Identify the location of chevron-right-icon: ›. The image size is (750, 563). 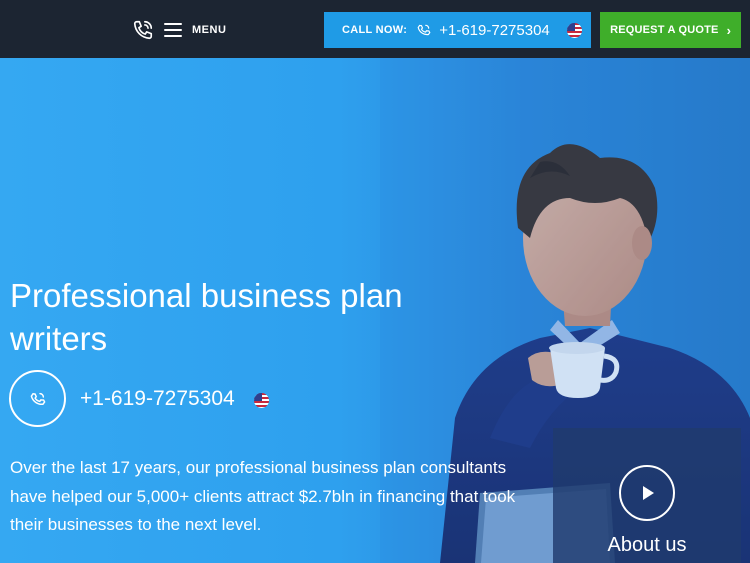
(728, 30).